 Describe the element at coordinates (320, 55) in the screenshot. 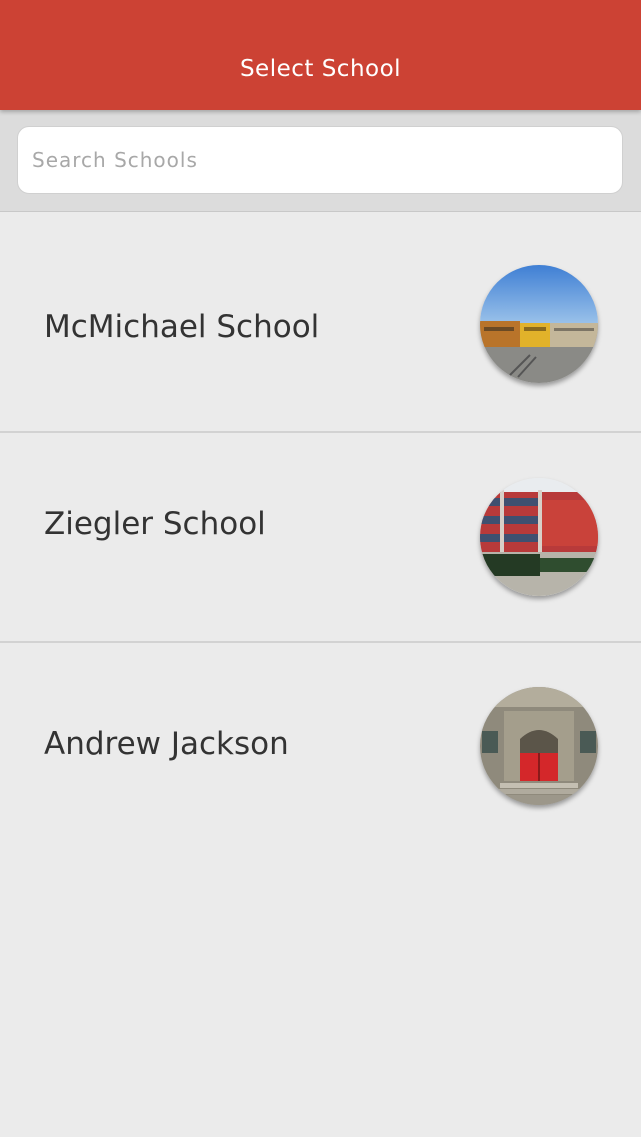

I see `app-header: Select School` at that location.